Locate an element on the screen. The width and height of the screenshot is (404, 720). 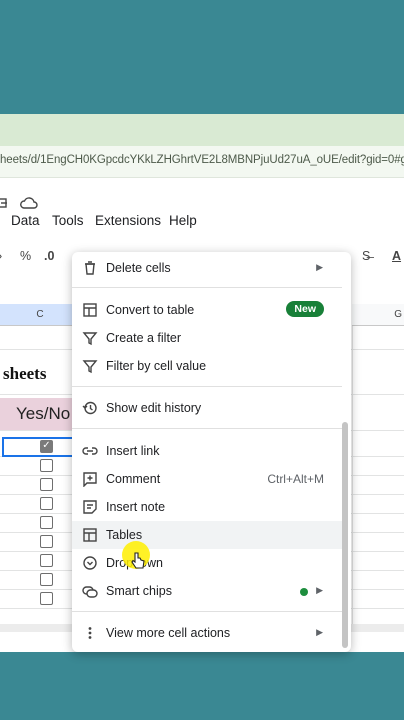
menu-help: Help is located at coordinates (183, 220).